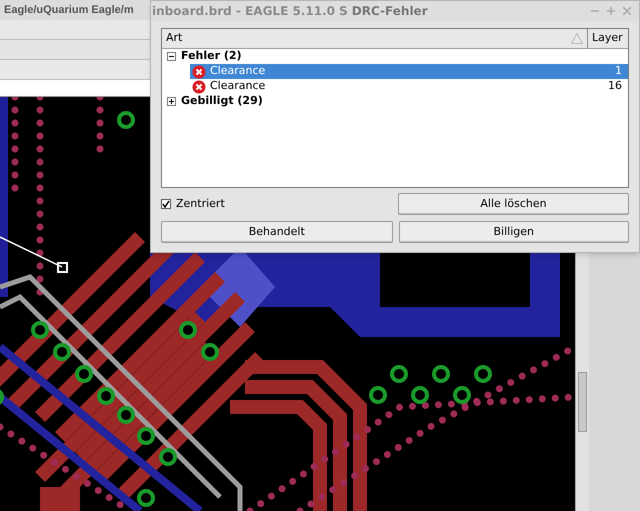 The width and height of the screenshot is (640, 511). What do you see at coordinates (582, 402) in the screenshot?
I see `scrollbar-thumb` at bounding box center [582, 402].